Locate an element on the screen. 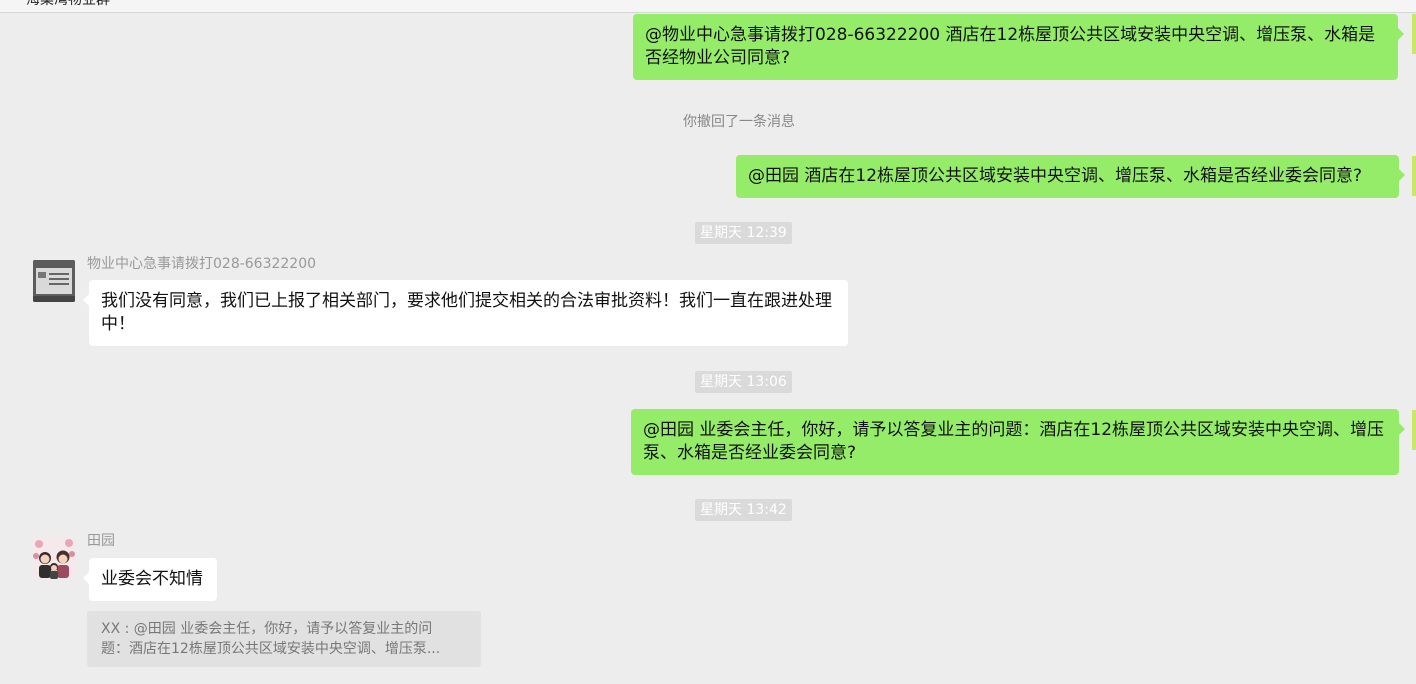  my-message-bubble: @田园 酒店在12栋屋顶公共区域安装中央空调、增压泵、水箱是否经业委会同意? is located at coordinates (1070, 176).